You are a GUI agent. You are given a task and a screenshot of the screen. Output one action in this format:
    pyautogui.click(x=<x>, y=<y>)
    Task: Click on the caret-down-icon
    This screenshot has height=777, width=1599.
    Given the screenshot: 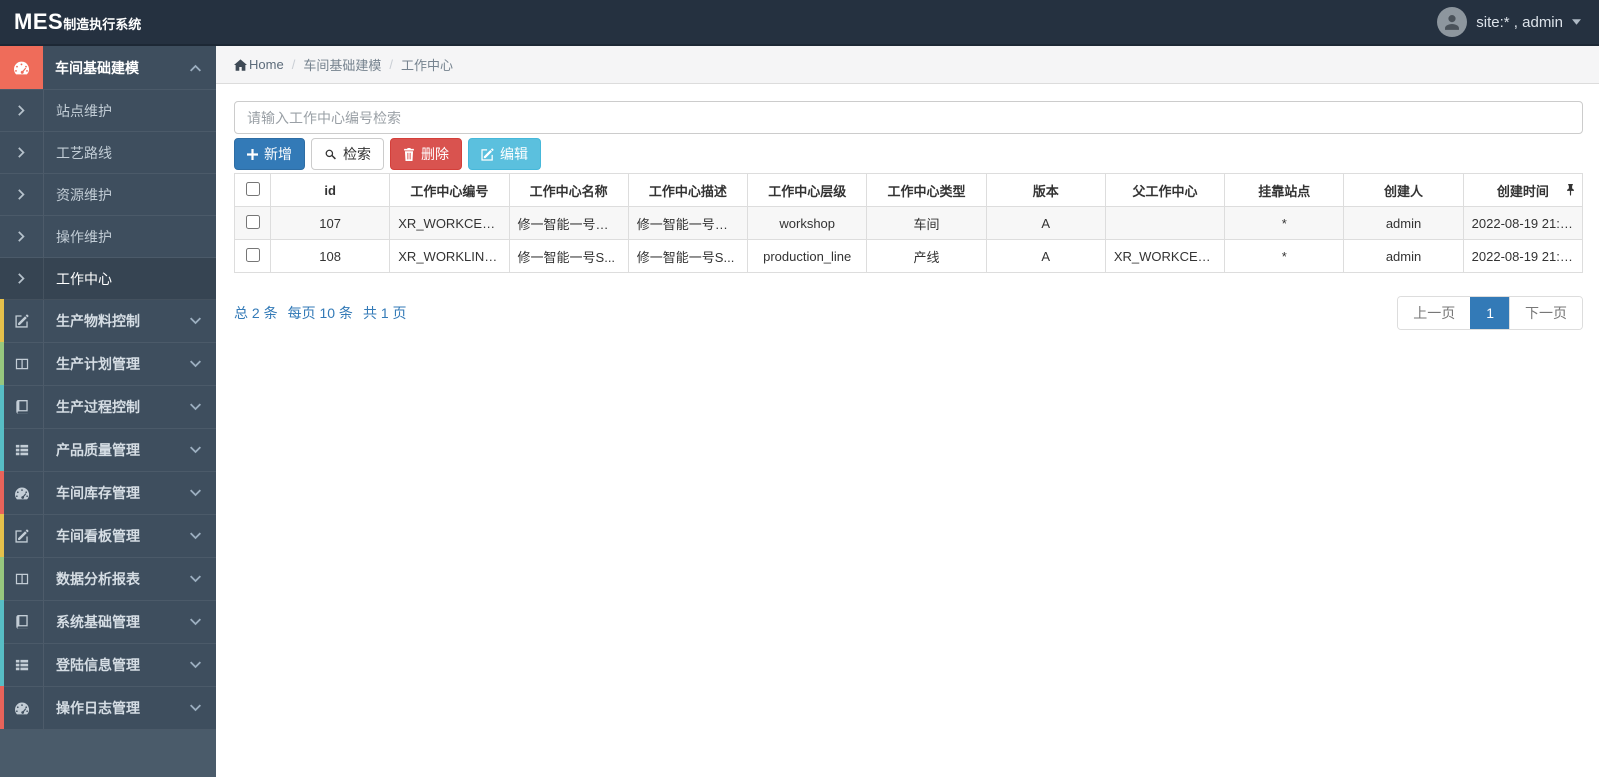 What is the action you would take?
    pyautogui.click(x=1576, y=22)
    